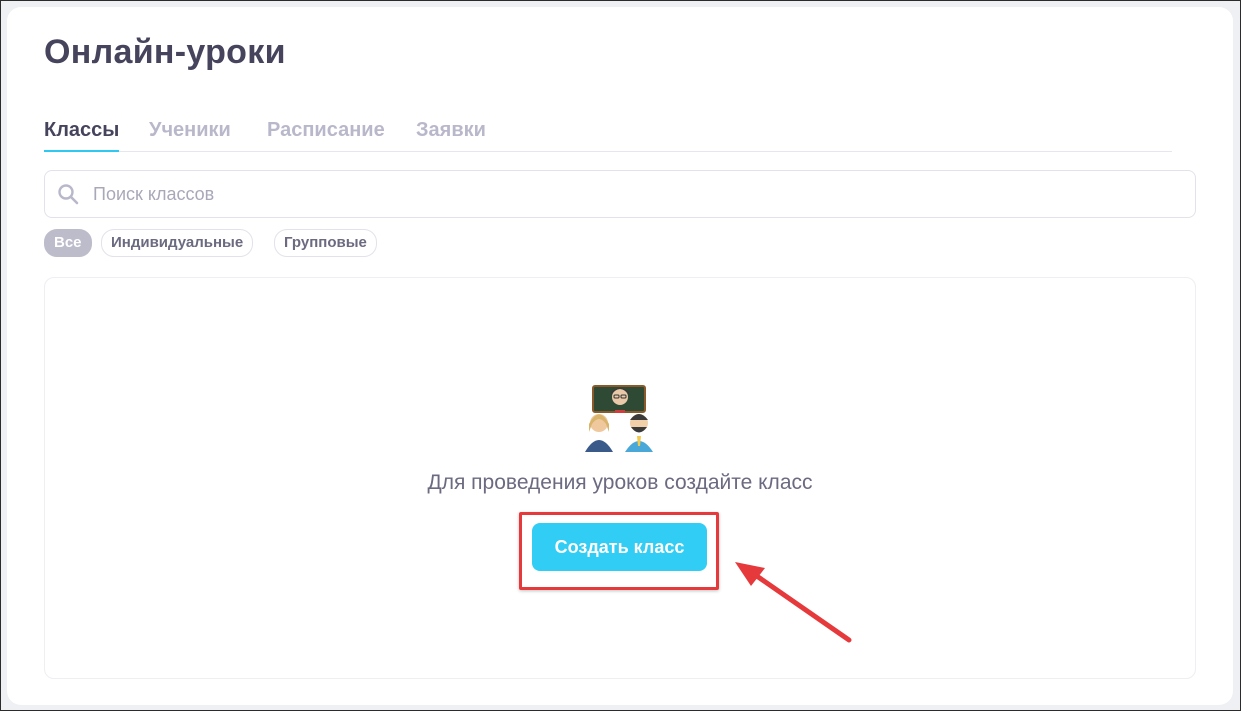  Describe the element at coordinates (177, 243) in the screenshot. I see `filter-individual: Индивидуальные` at that location.